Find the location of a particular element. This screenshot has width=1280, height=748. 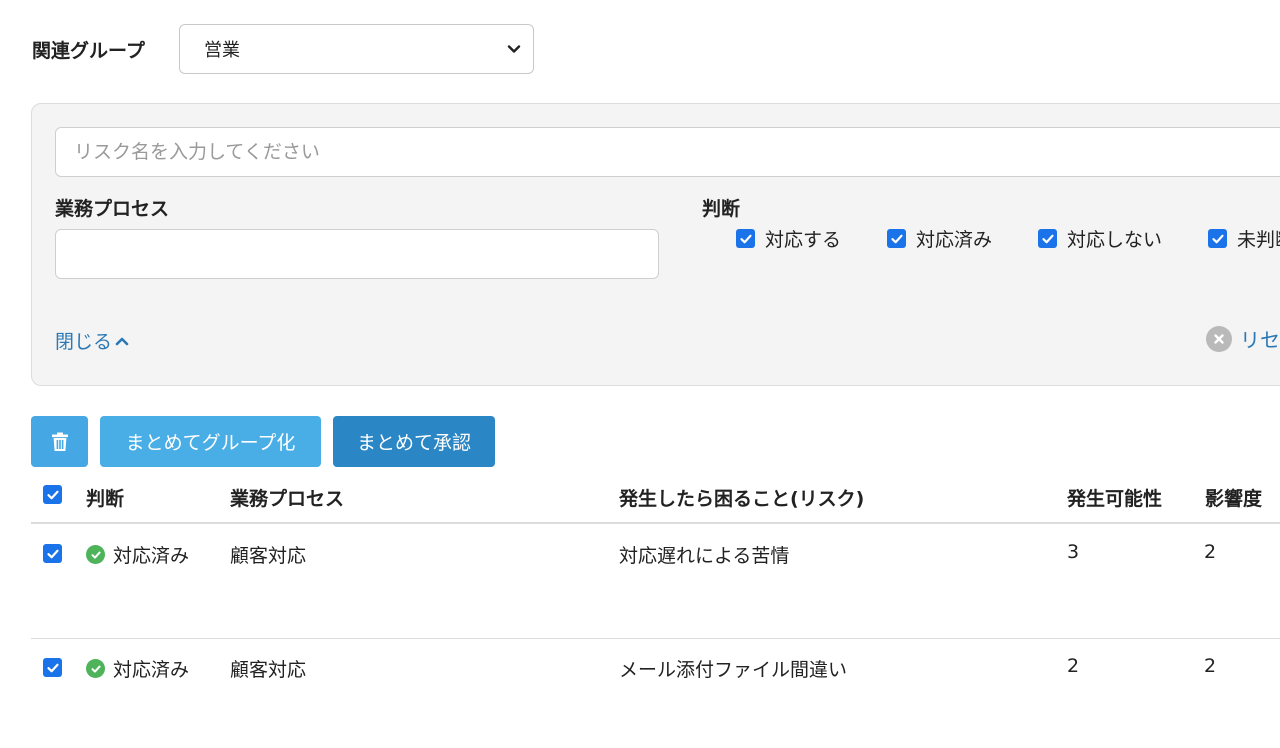

judge-option-not-respond: 対応しない is located at coordinates (1095, 238).